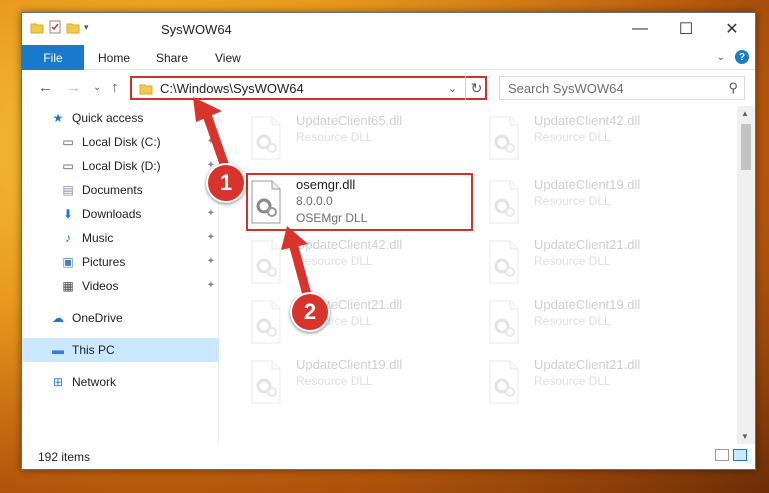  What do you see at coordinates (73, 87) in the screenshot?
I see `forward-icon: →` at bounding box center [73, 87].